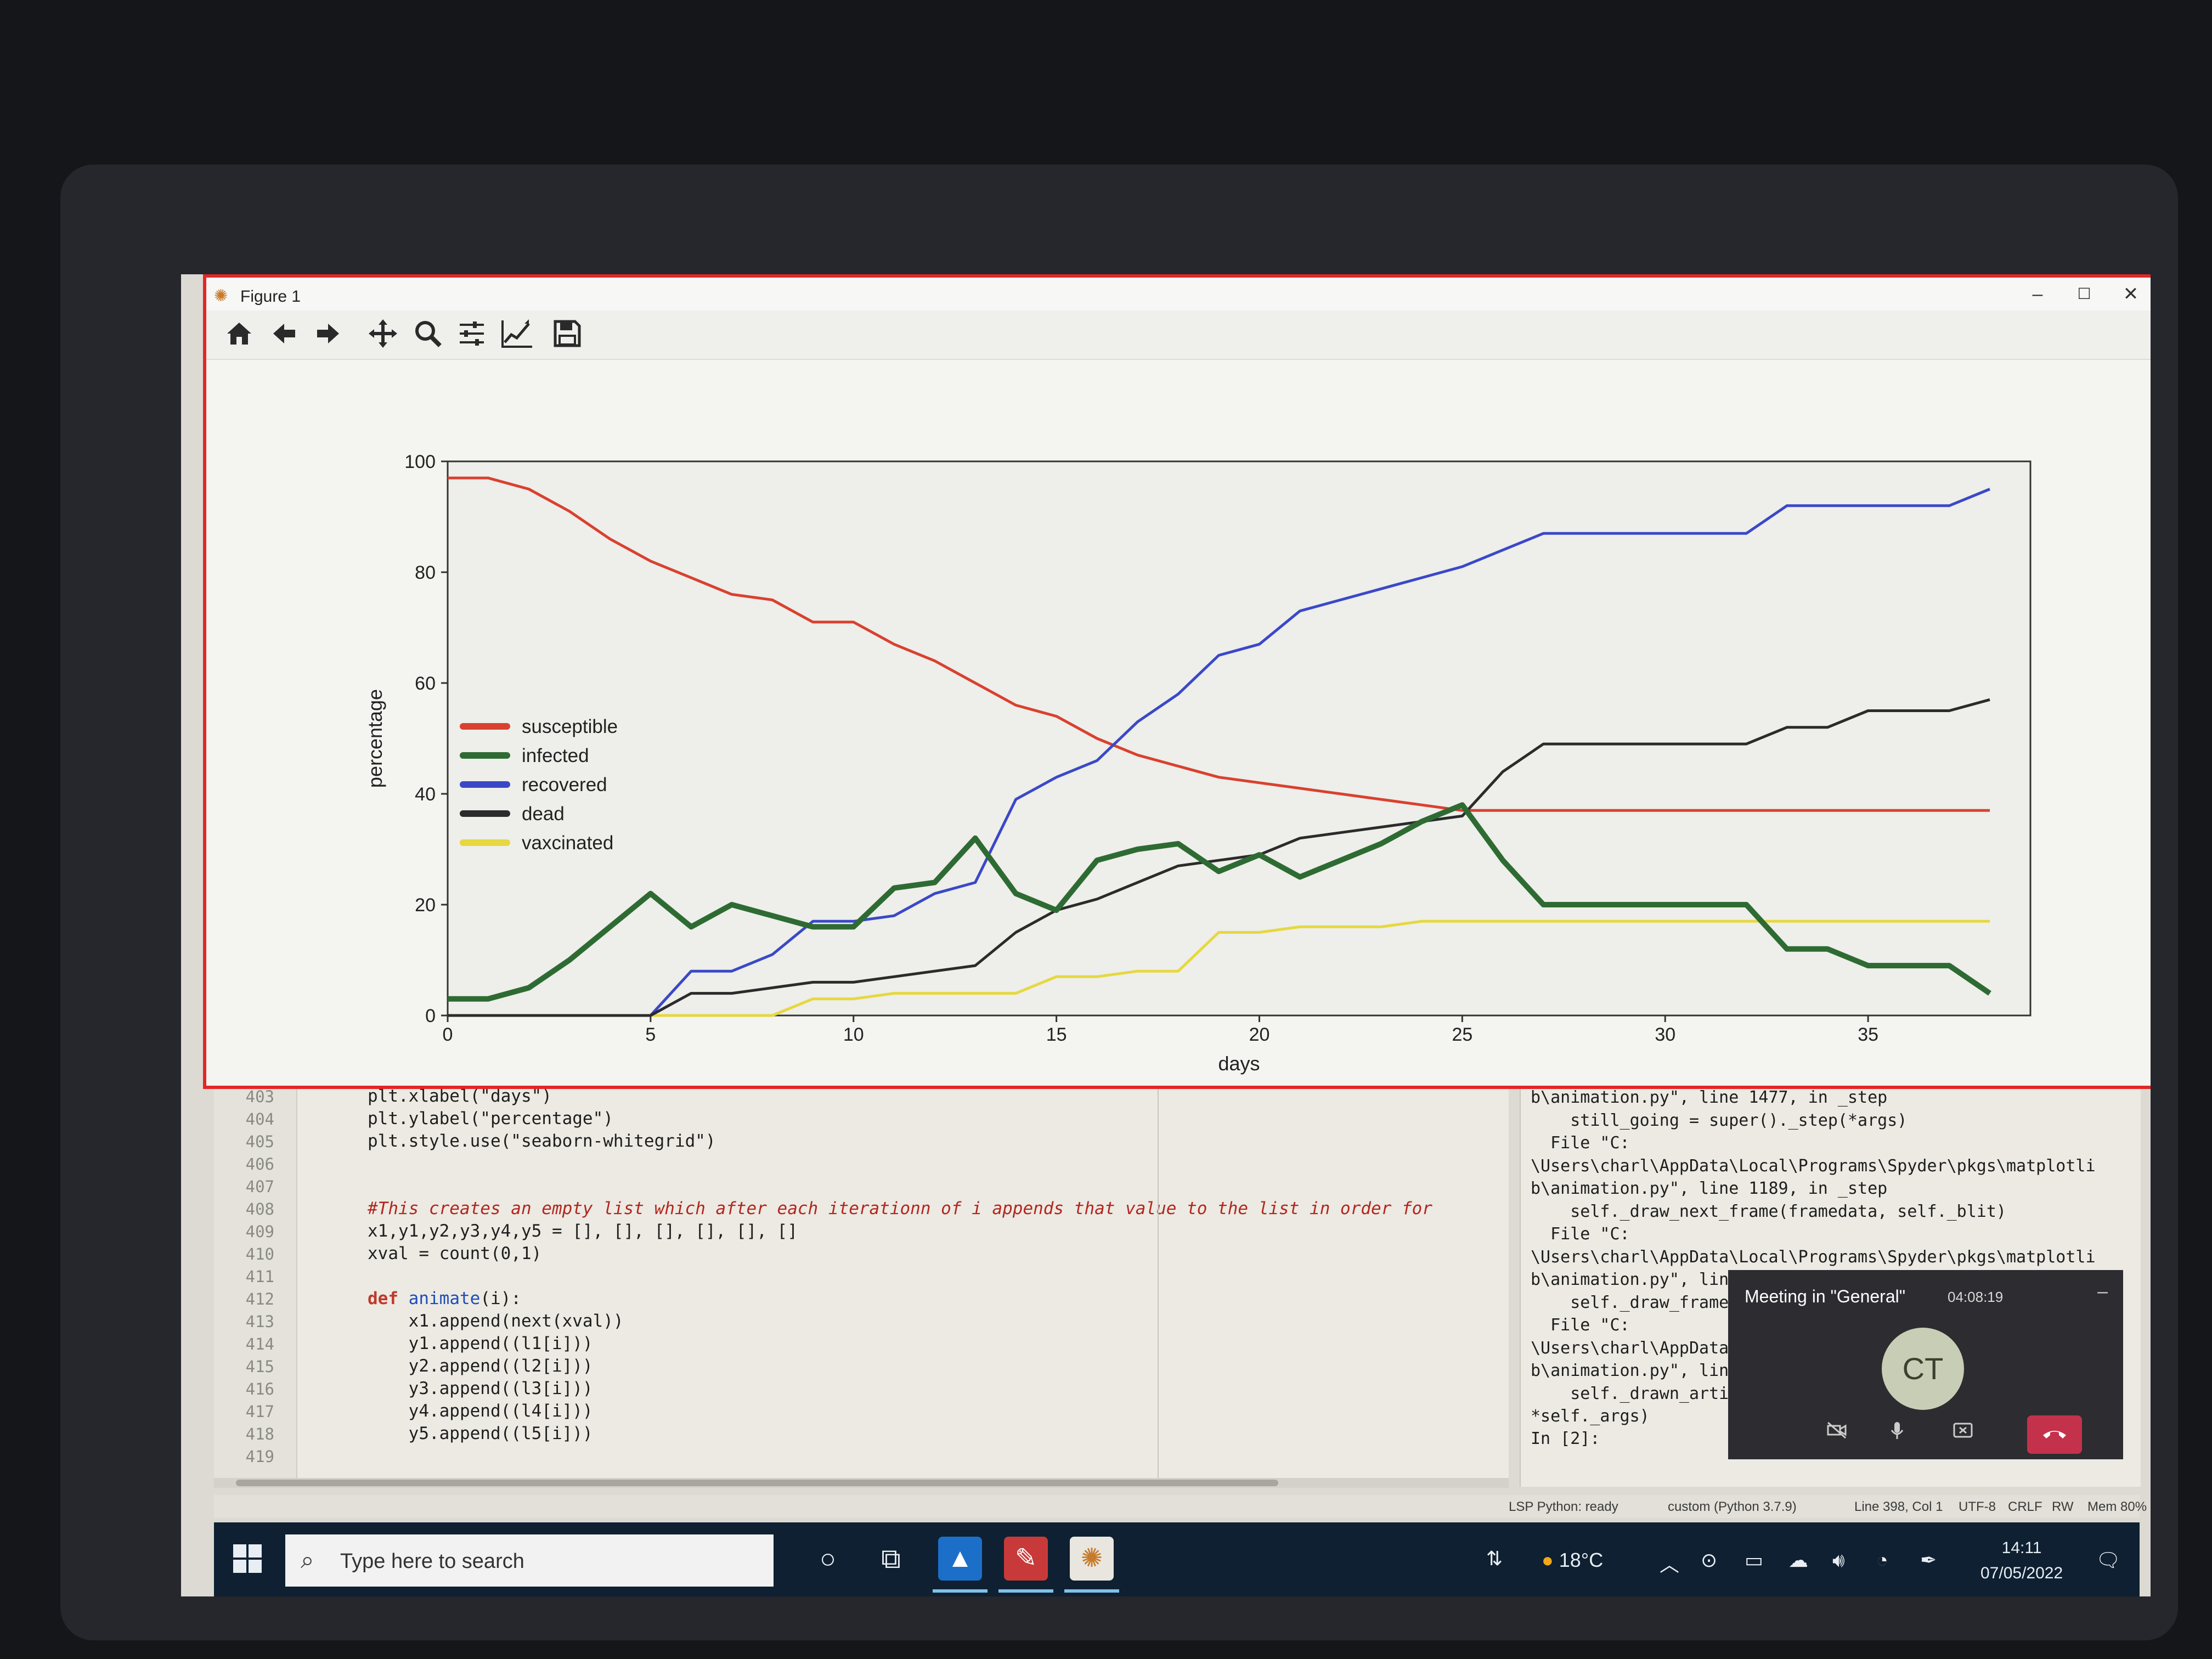  What do you see at coordinates (259, 1254) in the screenshot?
I see `line-number: 410` at bounding box center [259, 1254].